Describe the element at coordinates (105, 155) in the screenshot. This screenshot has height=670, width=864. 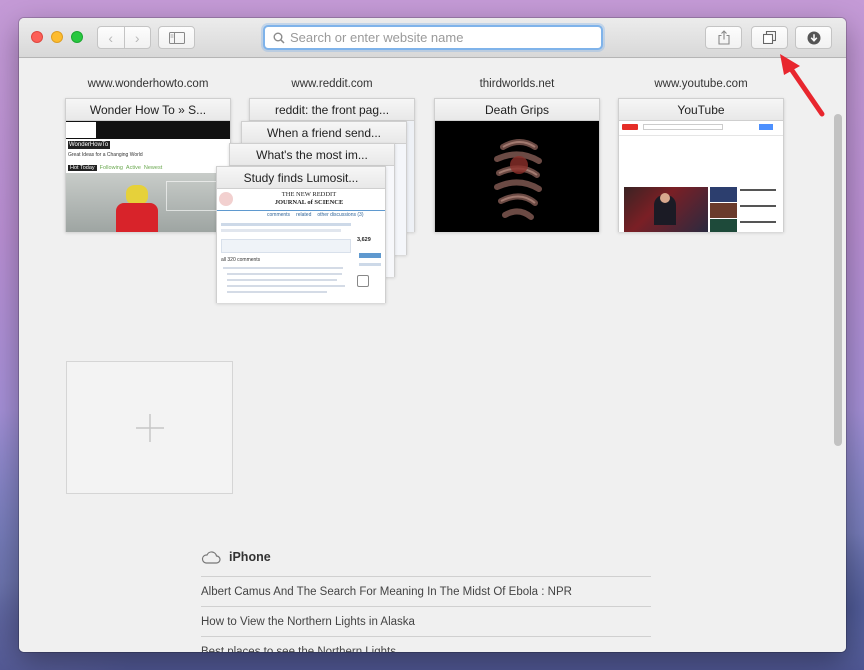
I see `site-tagline: Great Ideas for a Changing World` at that location.